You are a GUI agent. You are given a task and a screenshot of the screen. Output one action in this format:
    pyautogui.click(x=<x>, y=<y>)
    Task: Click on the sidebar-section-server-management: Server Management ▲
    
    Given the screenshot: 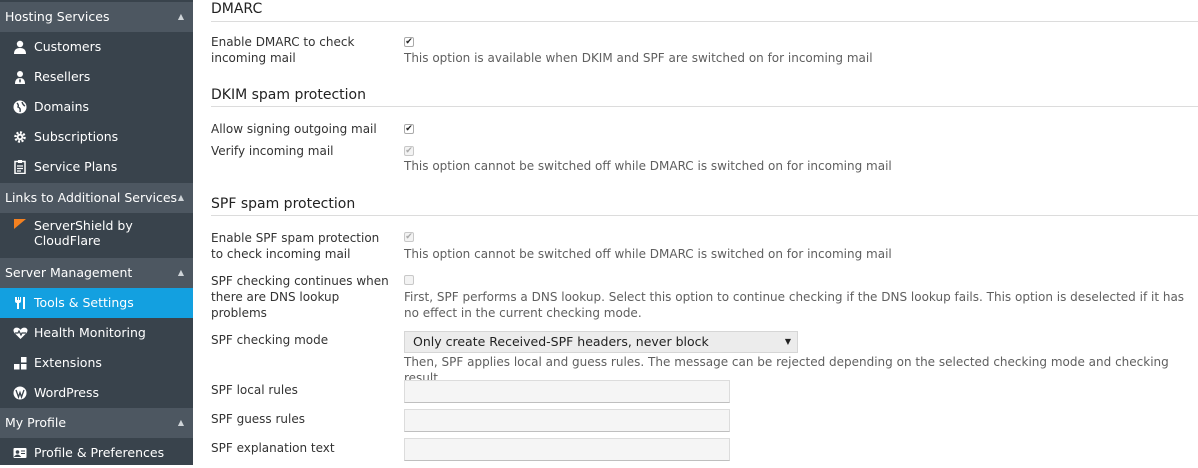 What is the action you would take?
    pyautogui.click(x=96, y=273)
    